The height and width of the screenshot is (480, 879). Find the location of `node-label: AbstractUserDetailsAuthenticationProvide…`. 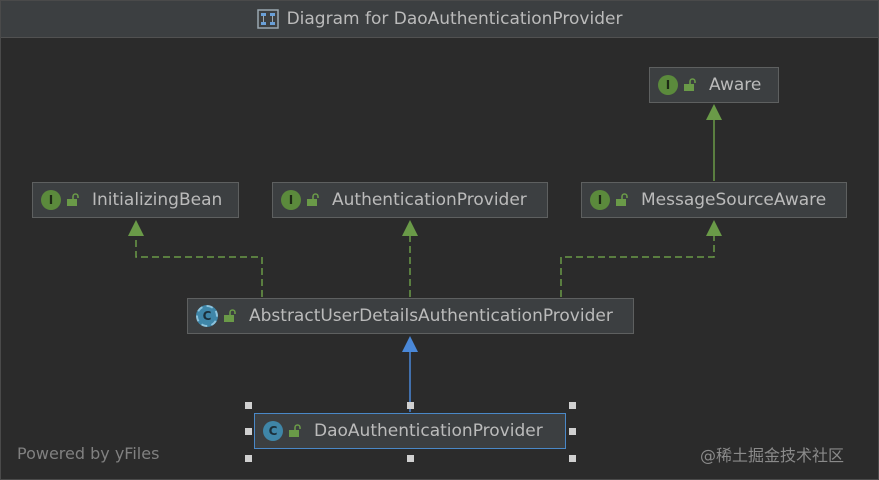

node-label: AbstractUserDetailsAuthenticationProvide… is located at coordinates (431, 316).